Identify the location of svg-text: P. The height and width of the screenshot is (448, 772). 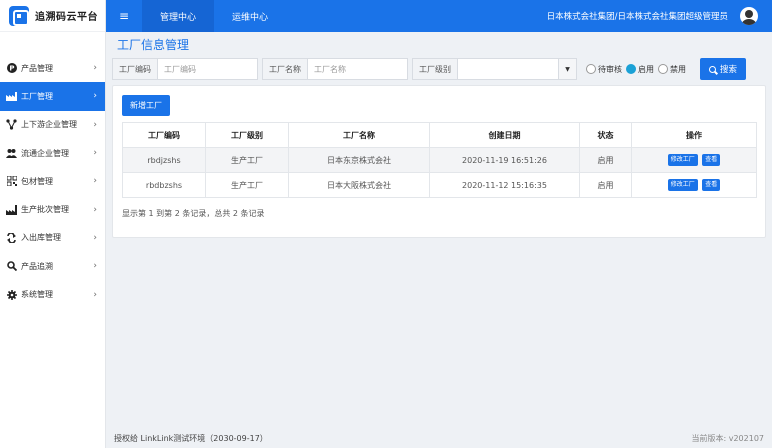
(11, 69).